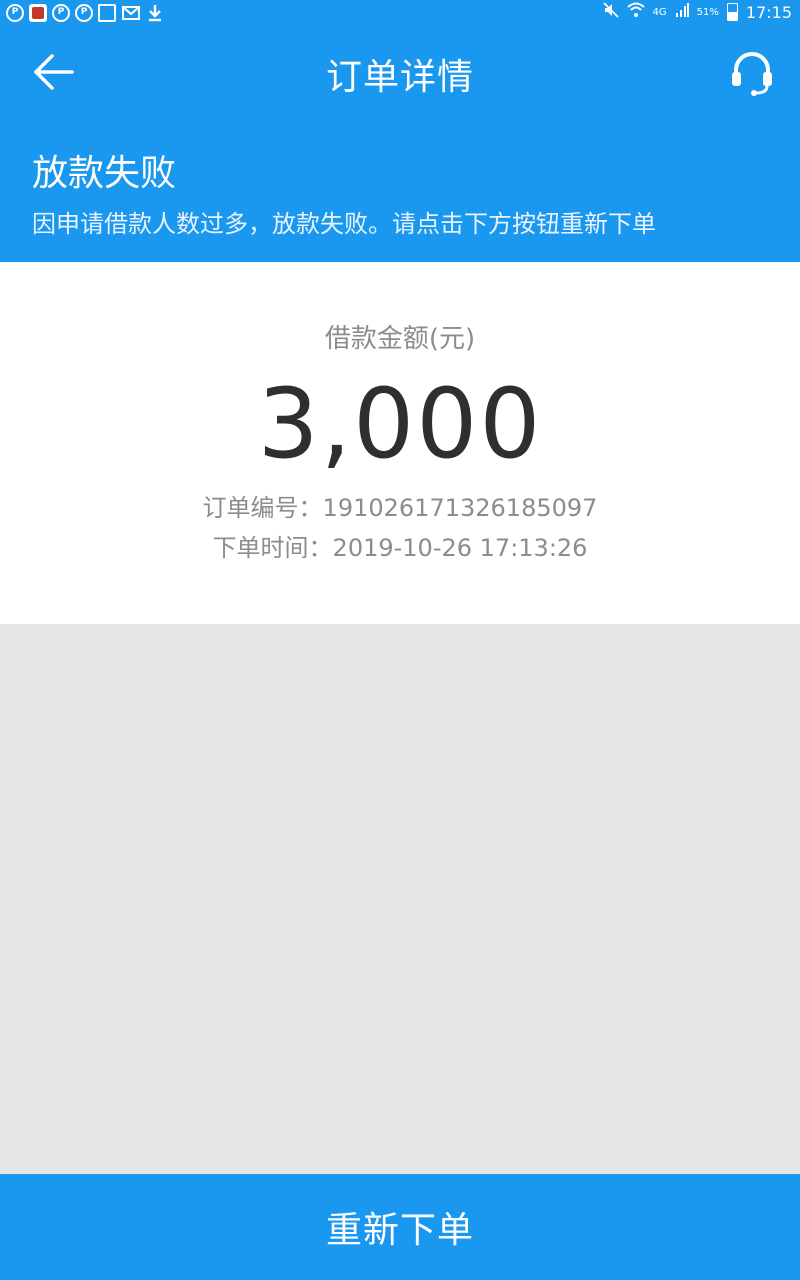 This screenshot has width=800, height=1280. Describe the element at coordinates (38, 12) in the screenshot. I see `app-notification-icon` at that location.